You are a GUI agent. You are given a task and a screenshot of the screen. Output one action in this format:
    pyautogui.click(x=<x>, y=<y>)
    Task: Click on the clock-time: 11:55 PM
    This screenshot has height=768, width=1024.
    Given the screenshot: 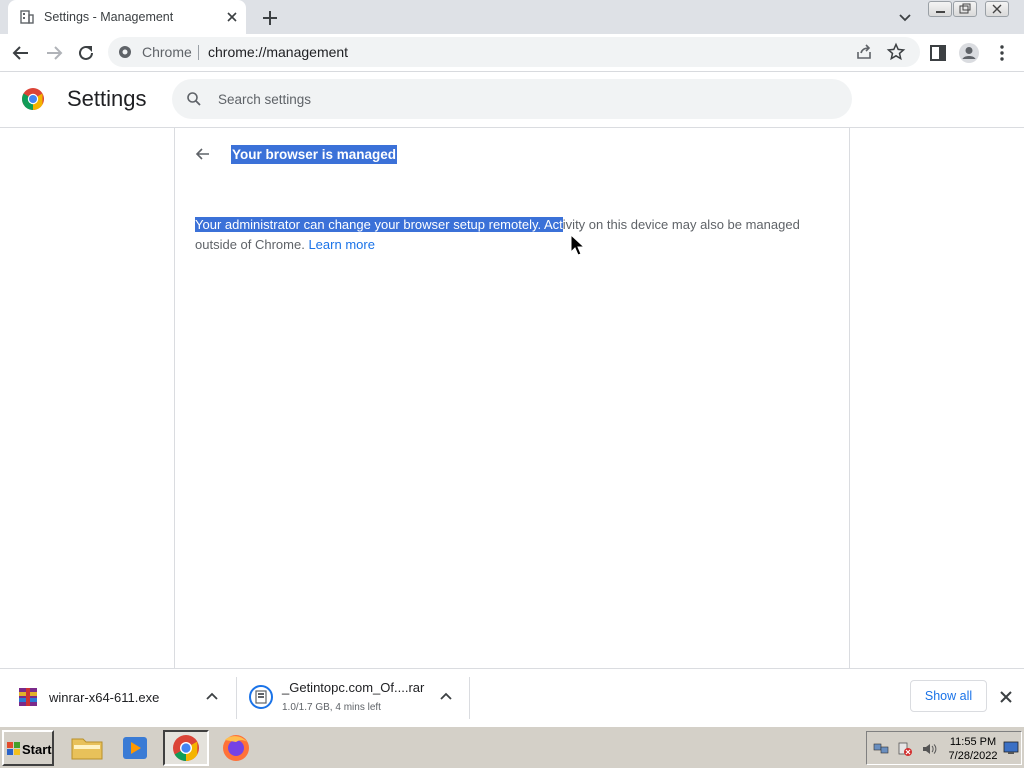 What is the action you would take?
    pyautogui.click(x=973, y=742)
    